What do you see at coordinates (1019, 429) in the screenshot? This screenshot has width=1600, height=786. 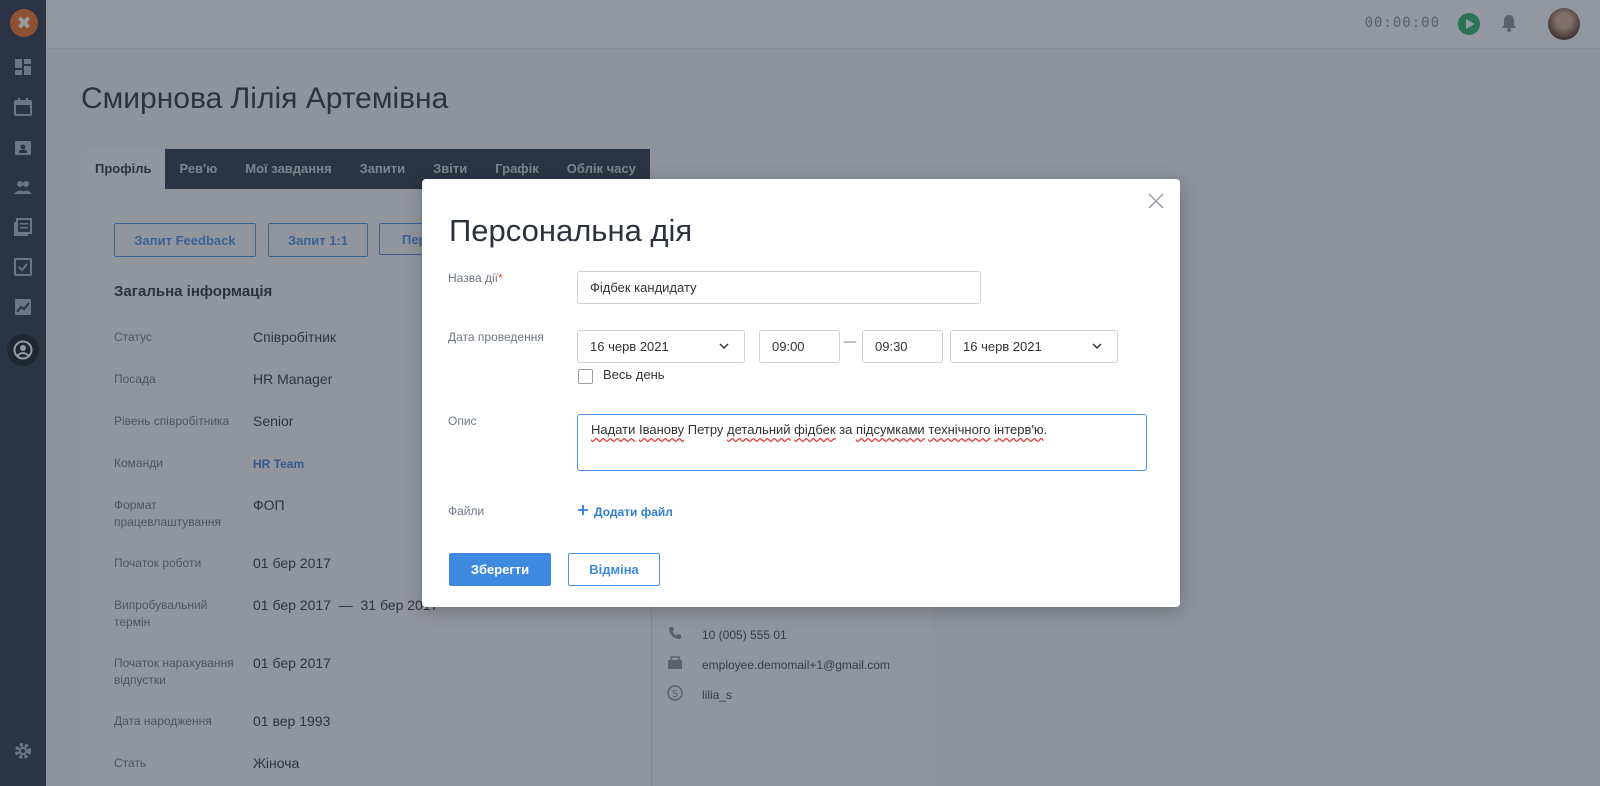 I see `desc-word: інтерв'ю` at bounding box center [1019, 429].